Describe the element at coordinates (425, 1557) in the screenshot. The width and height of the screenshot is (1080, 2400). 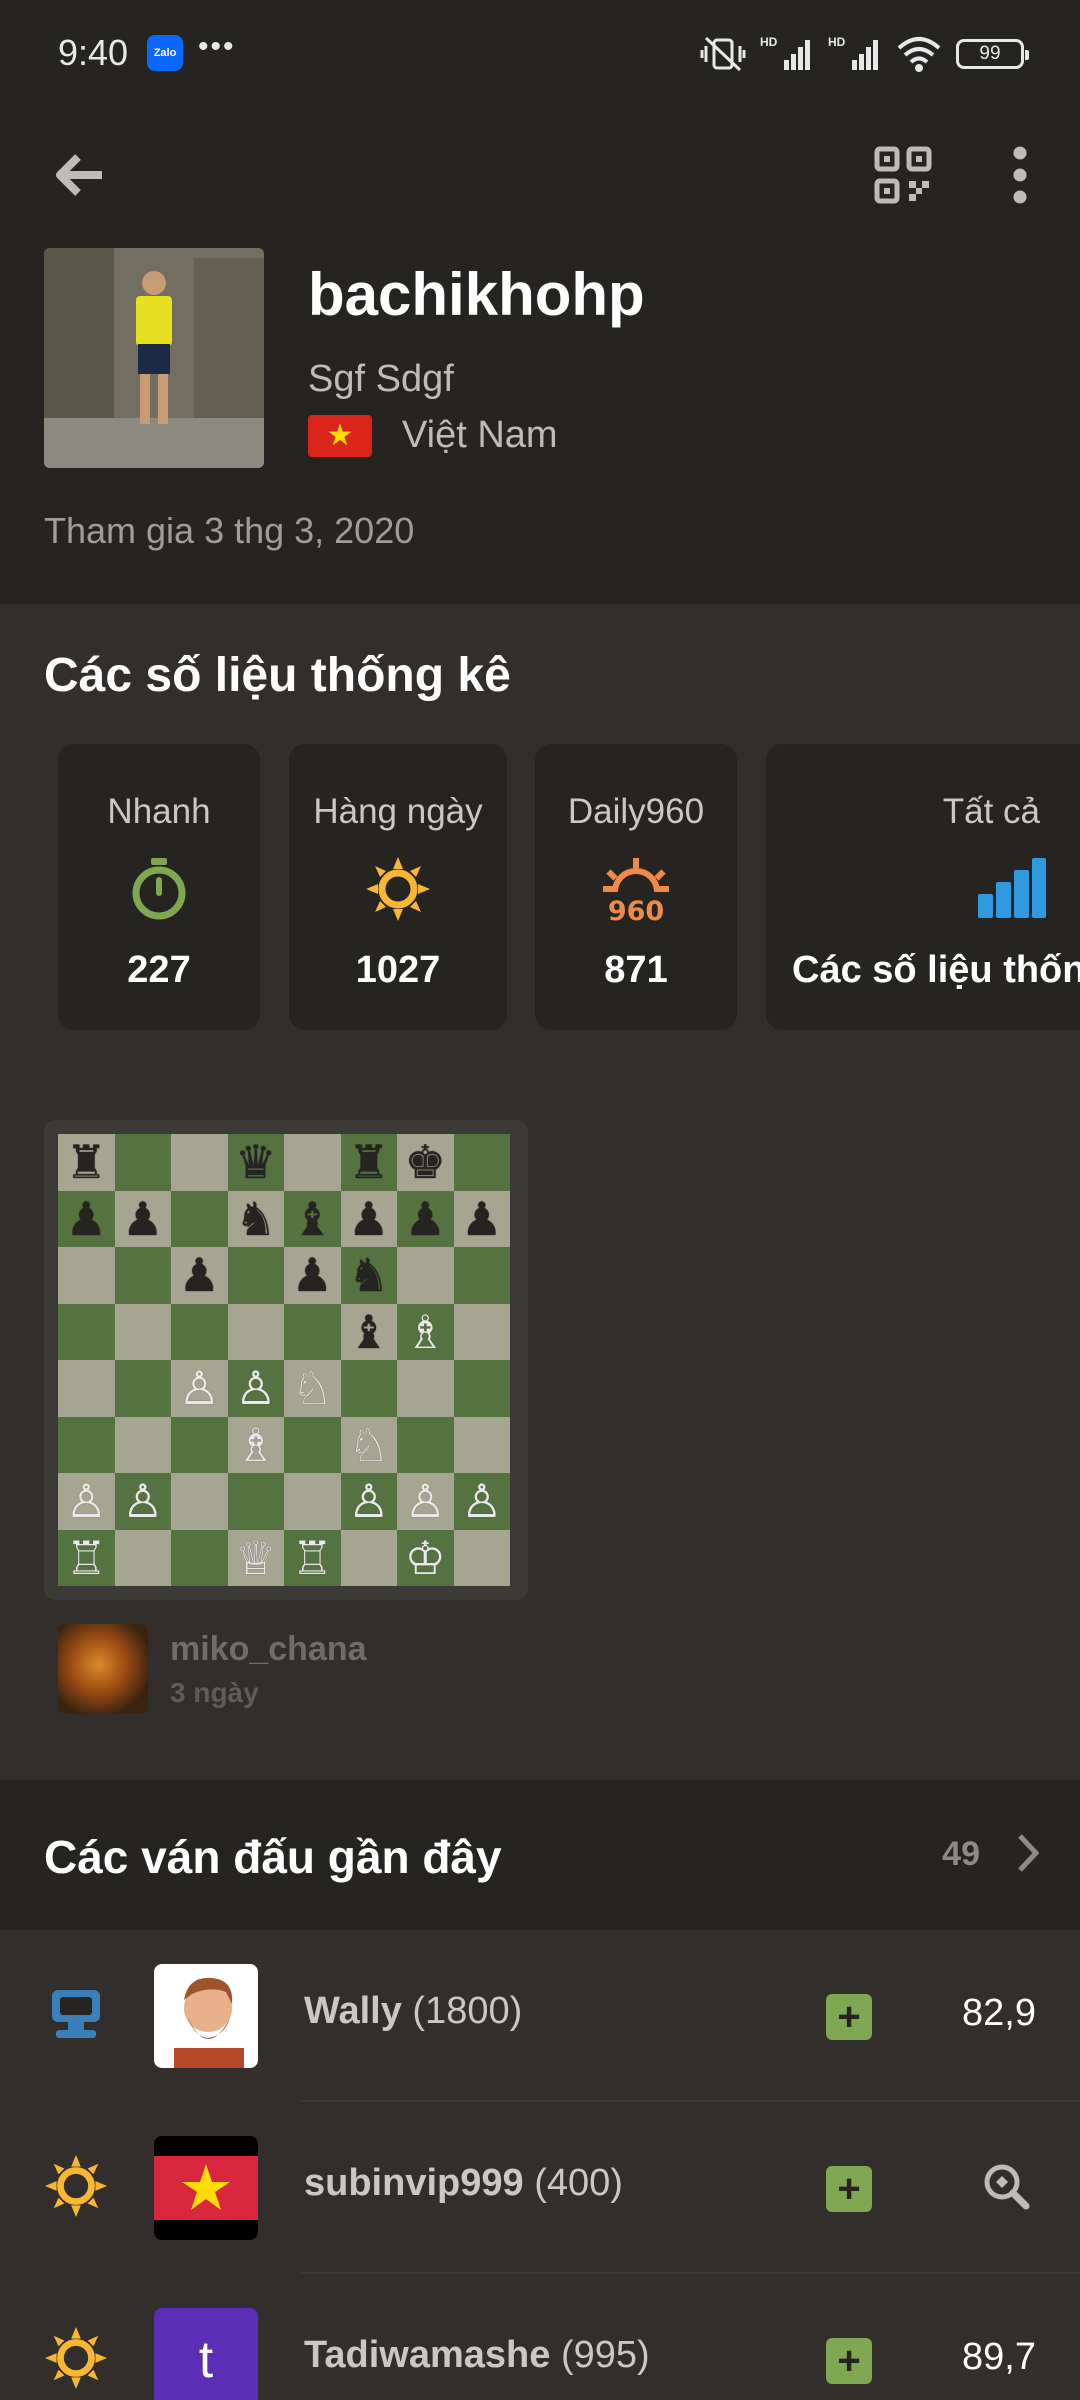
I see `board-square: ♔` at that location.